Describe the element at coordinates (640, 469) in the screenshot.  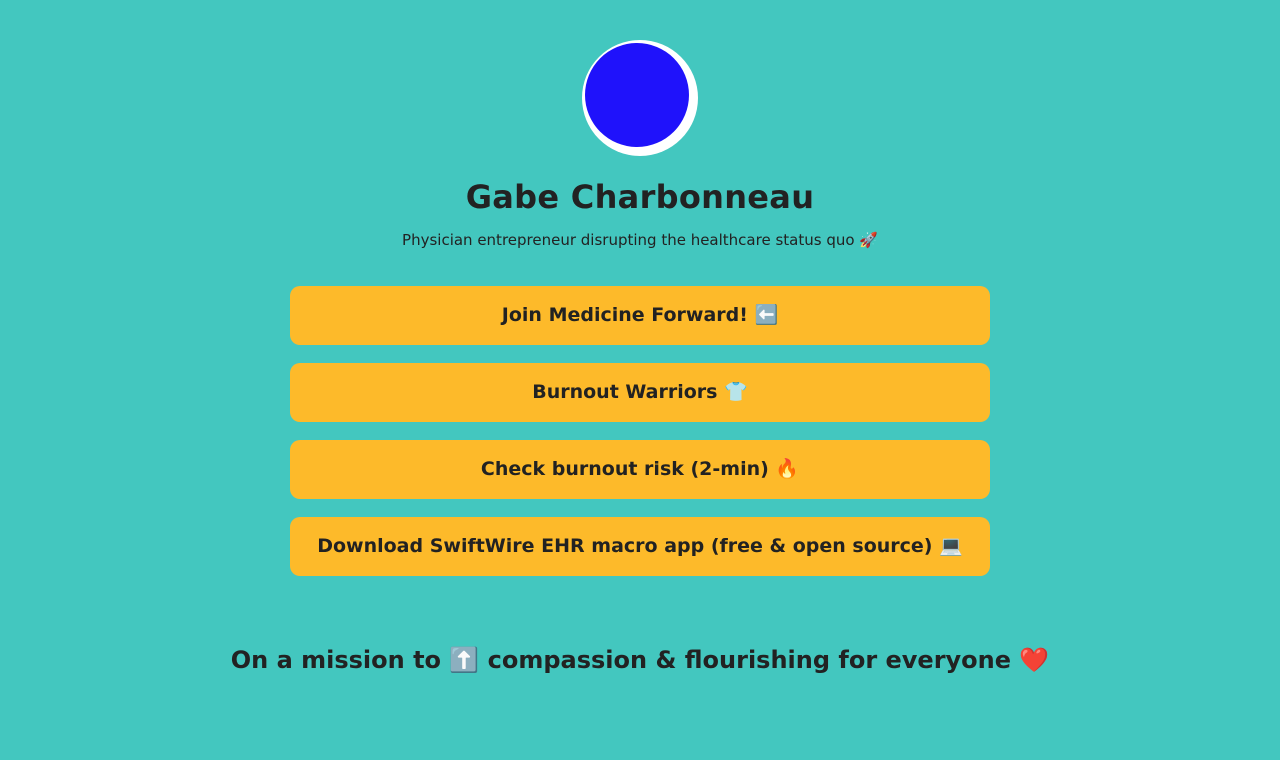
I see `link-button-burnout-risk: Check burnout risk (2-min) 🔥` at that location.